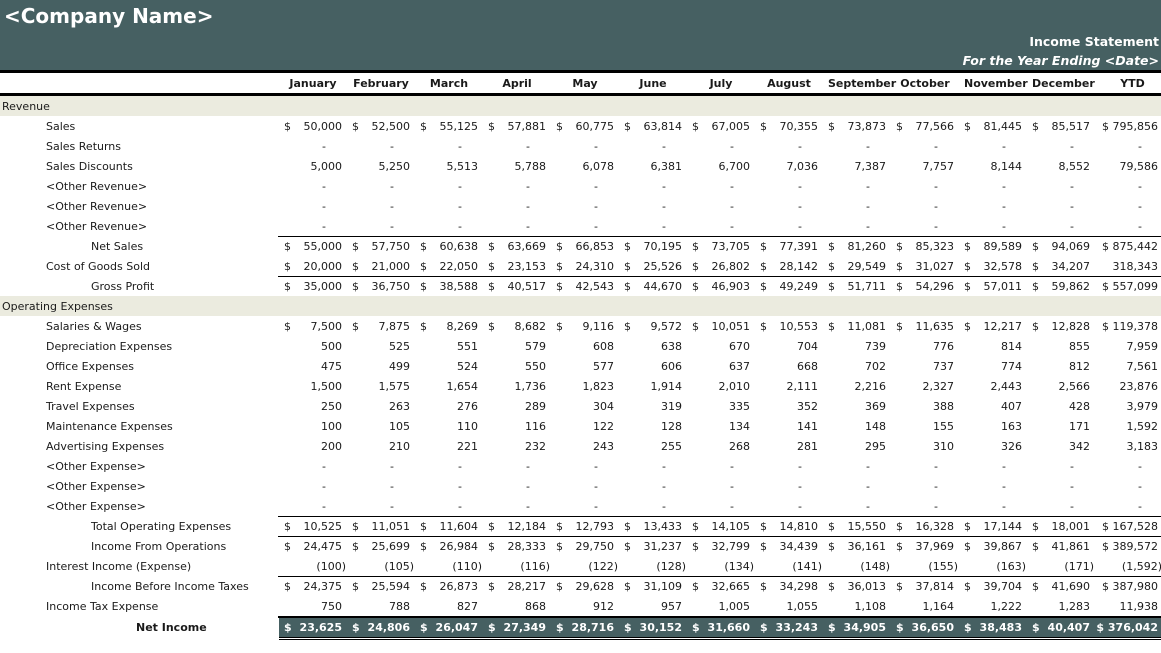 Image resolution: width=1161 pixels, height=653 pixels. I want to click on cell-december: -, so click(1061, 187).